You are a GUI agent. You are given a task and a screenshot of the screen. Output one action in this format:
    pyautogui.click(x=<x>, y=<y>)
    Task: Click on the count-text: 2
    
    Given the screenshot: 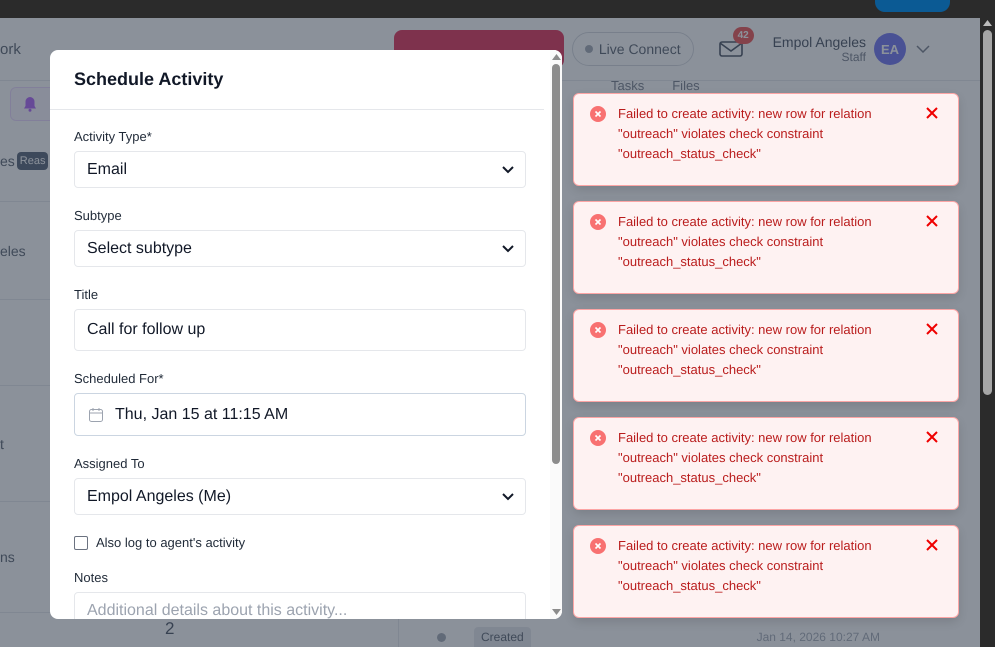 What is the action you would take?
    pyautogui.click(x=170, y=629)
    